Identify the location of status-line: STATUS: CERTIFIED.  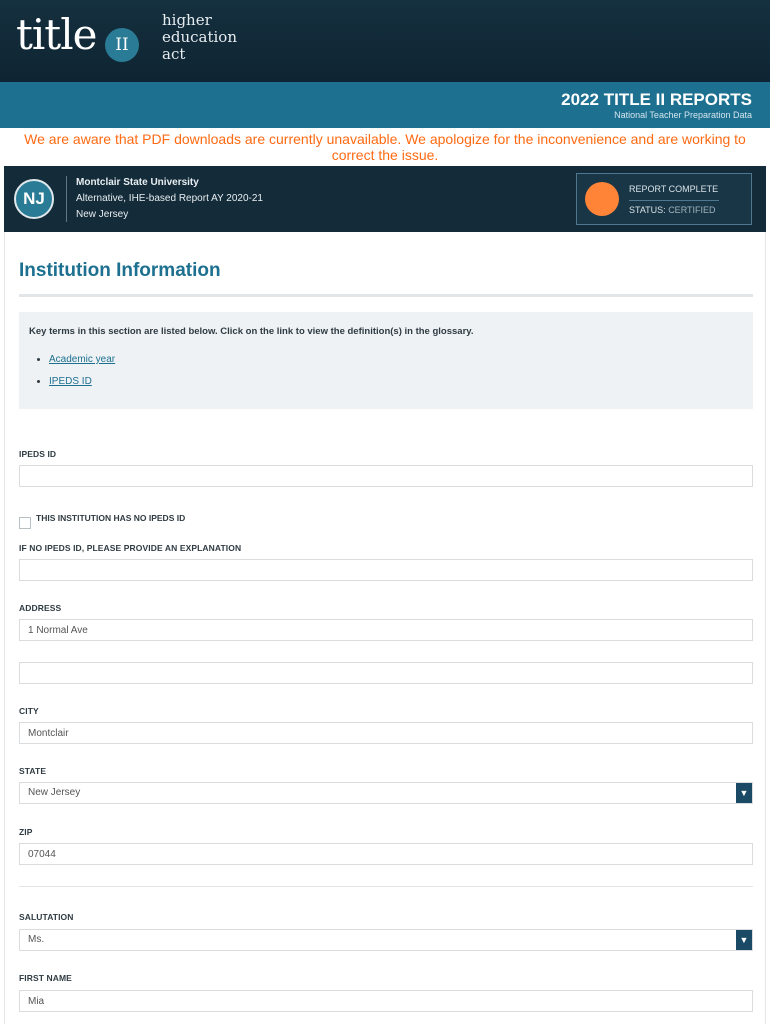
(672, 210).